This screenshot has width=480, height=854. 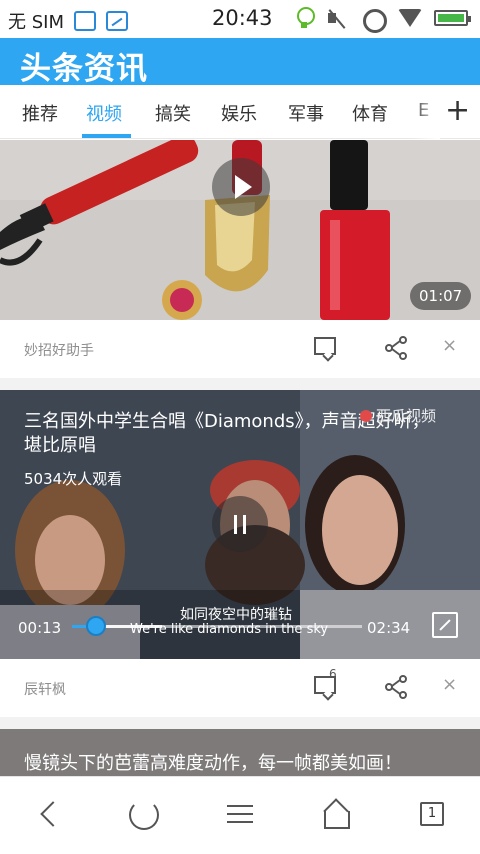 What do you see at coordinates (445, 625) in the screenshot?
I see `fullscreen-icon` at bounding box center [445, 625].